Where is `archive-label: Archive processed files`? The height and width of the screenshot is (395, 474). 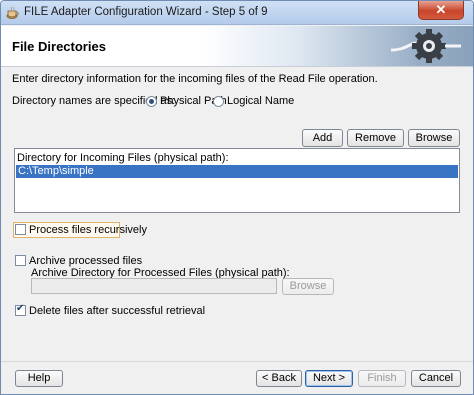 archive-label: Archive processed files is located at coordinates (85, 261).